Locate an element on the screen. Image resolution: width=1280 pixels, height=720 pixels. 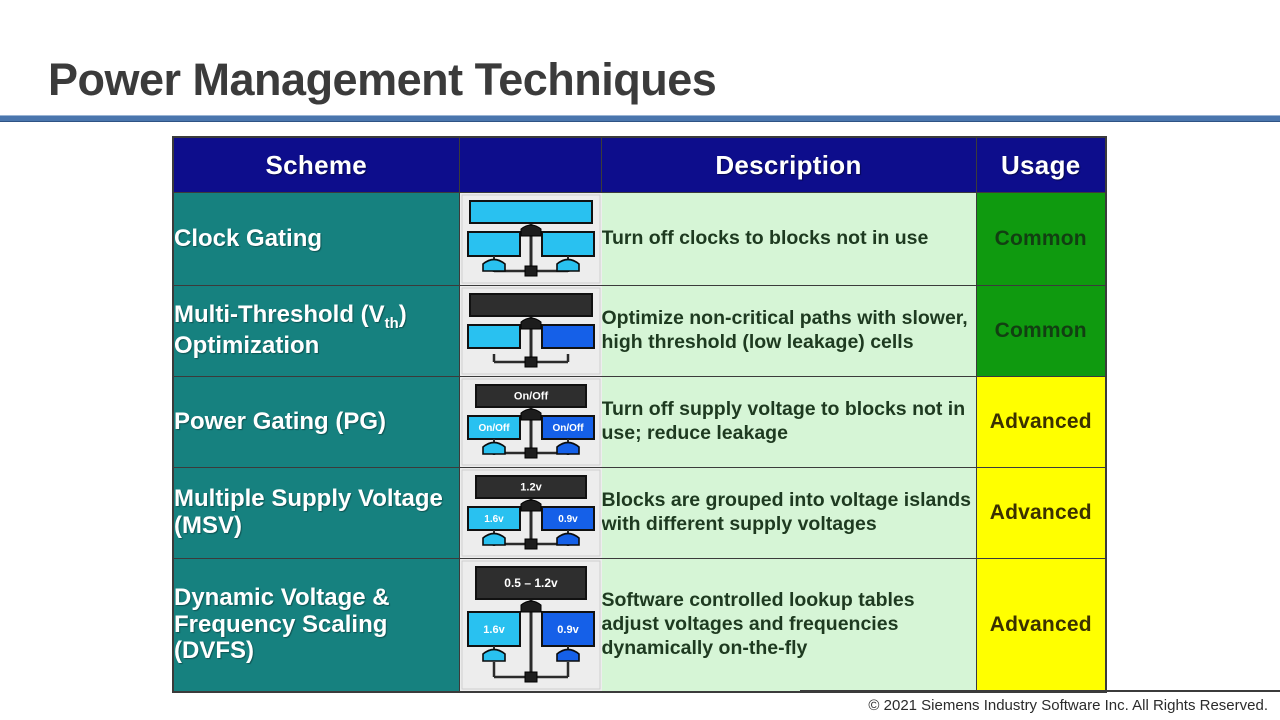
svg-text: 1.2v is located at coordinates (531, 488).